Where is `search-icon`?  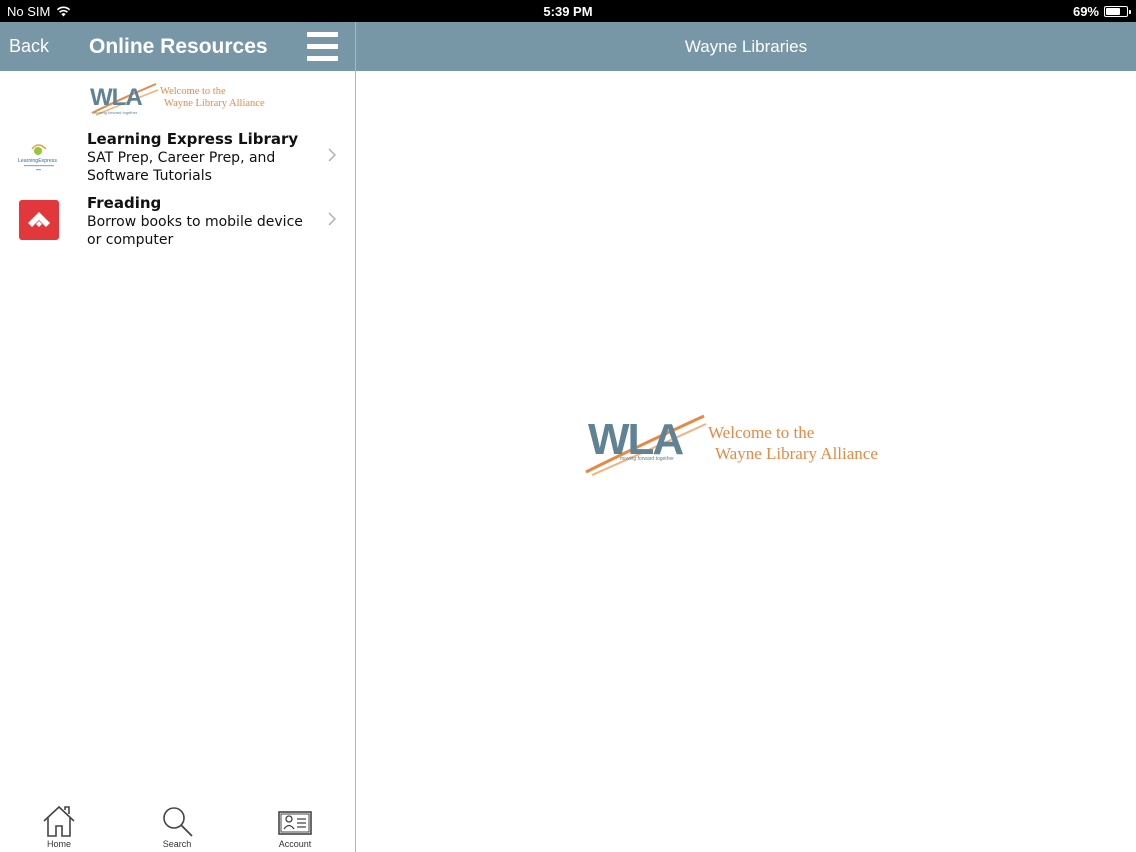 search-icon is located at coordinates (178, 822).